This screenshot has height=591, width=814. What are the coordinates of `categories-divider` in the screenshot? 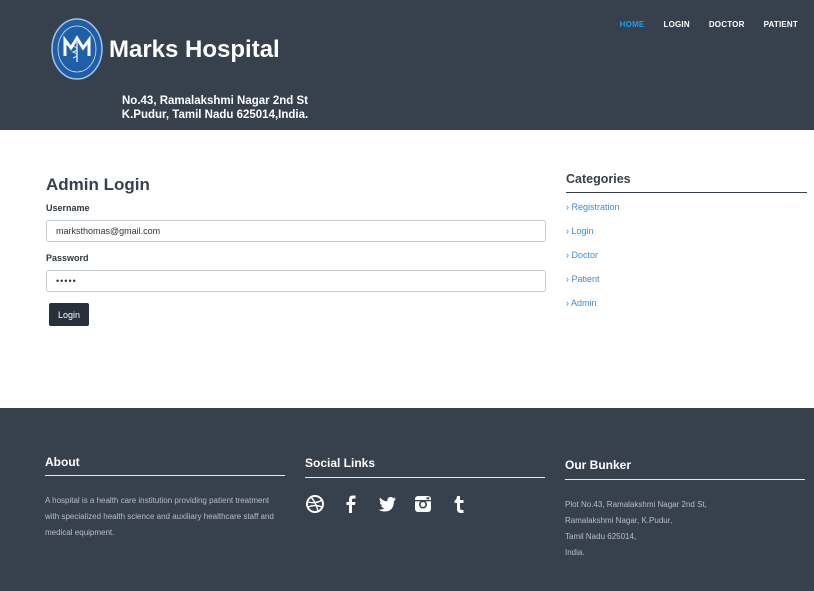 It's located at (686, 192).